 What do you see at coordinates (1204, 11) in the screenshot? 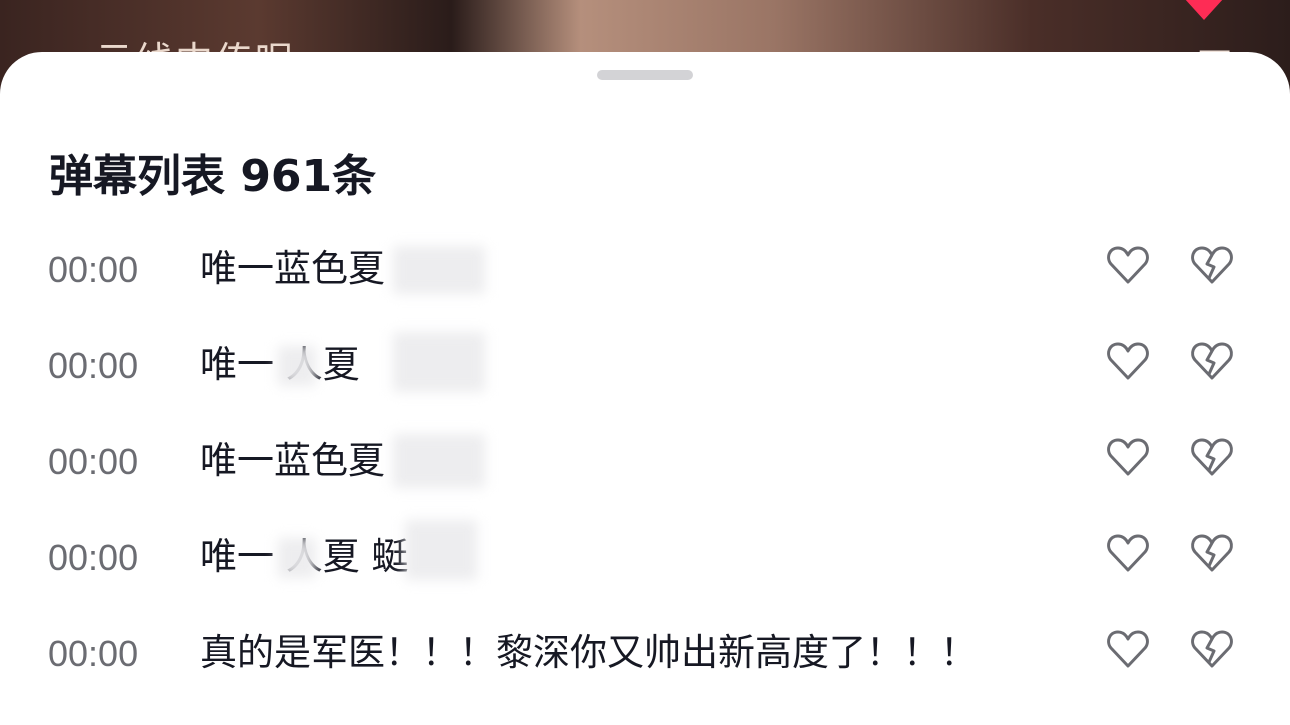
I see `video-like-icon` at bounding box center [1204, 11].